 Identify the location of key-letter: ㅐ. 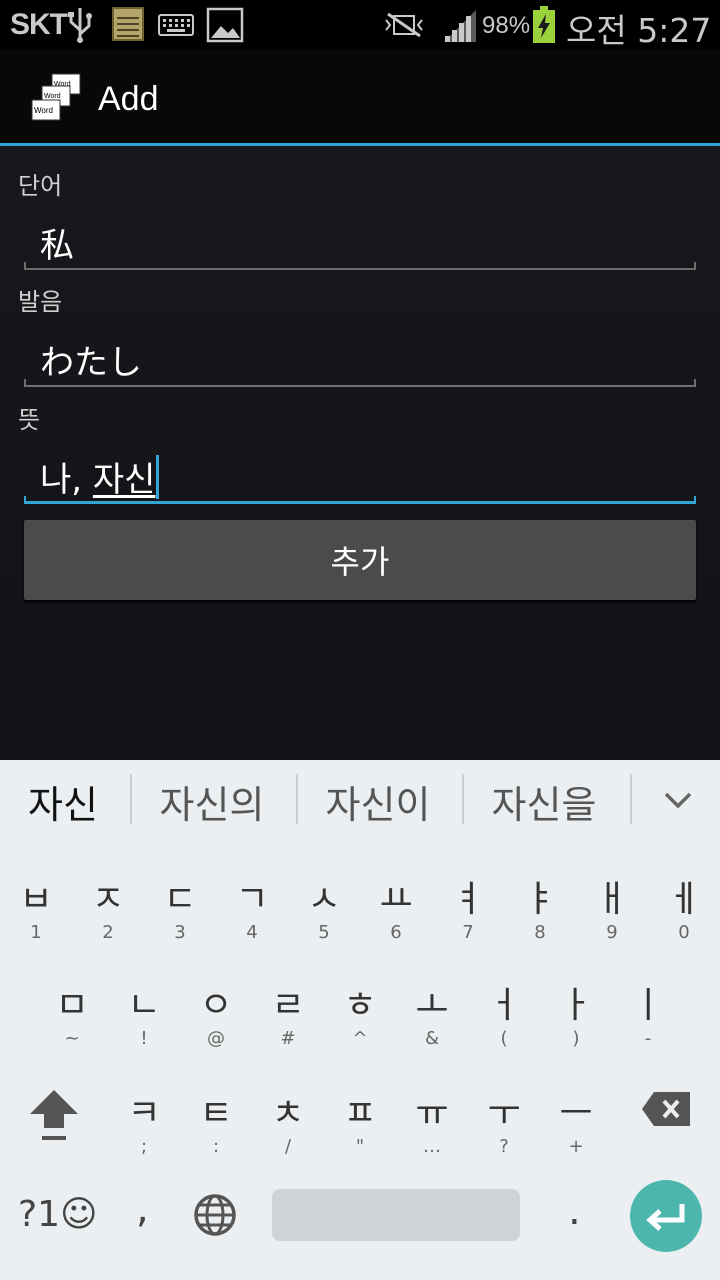
(612, 899).